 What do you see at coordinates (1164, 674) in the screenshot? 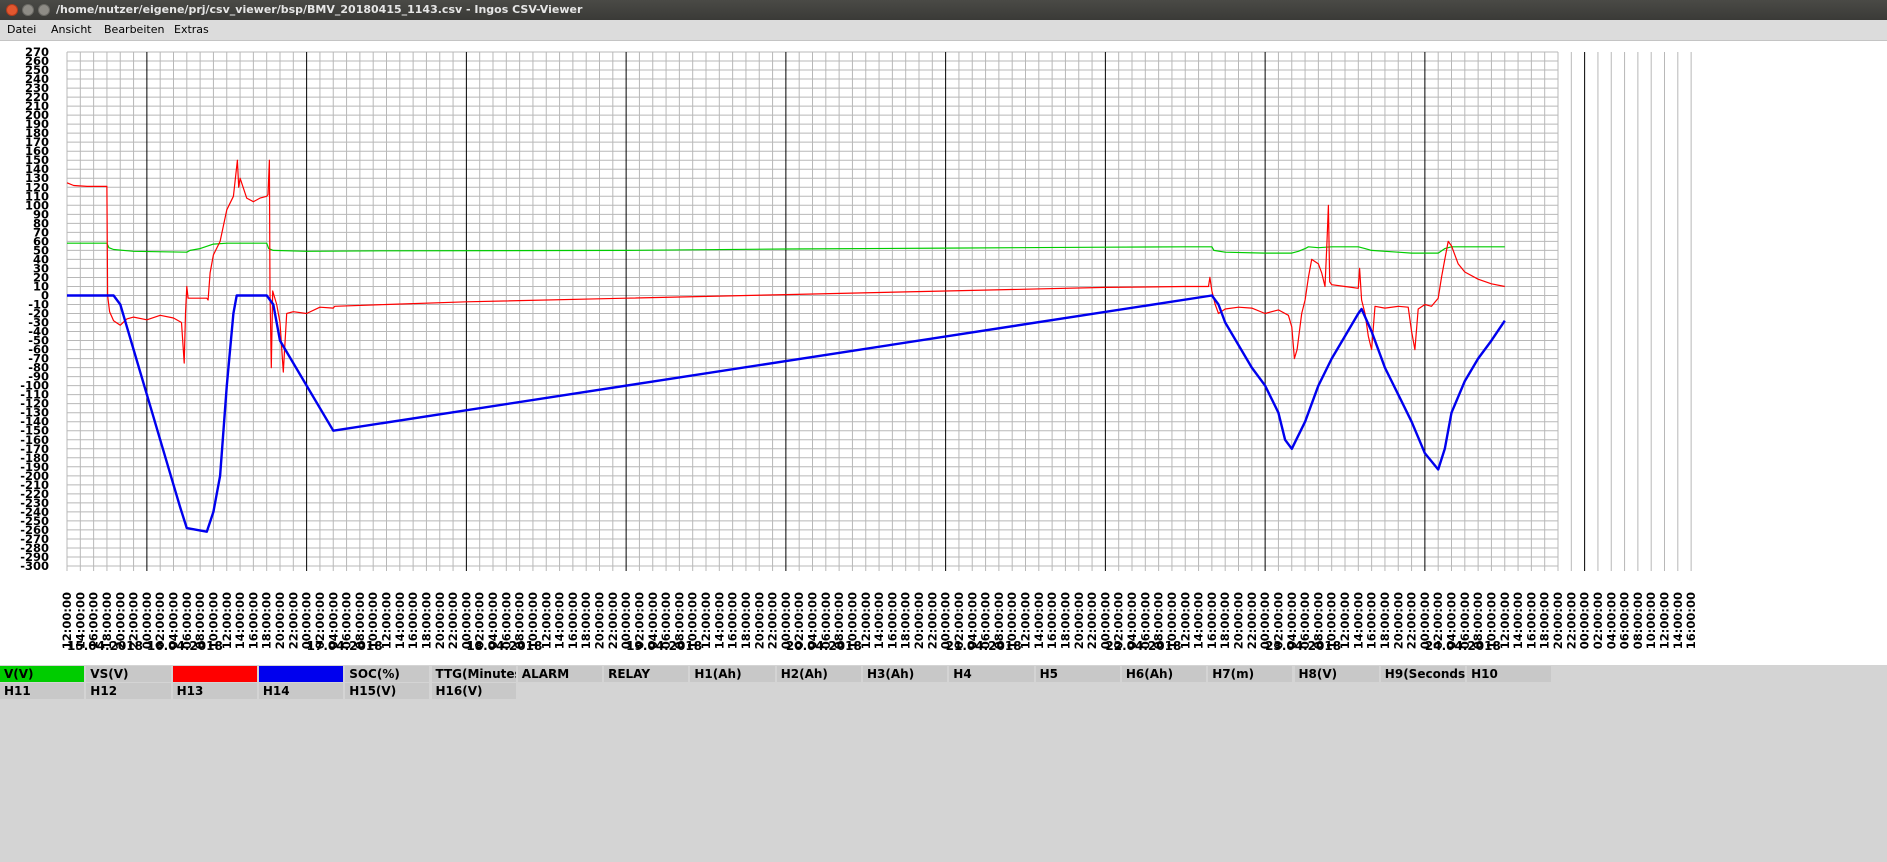
I see `channel-button: H6(Ah)` at bounding box center [1164, 674].